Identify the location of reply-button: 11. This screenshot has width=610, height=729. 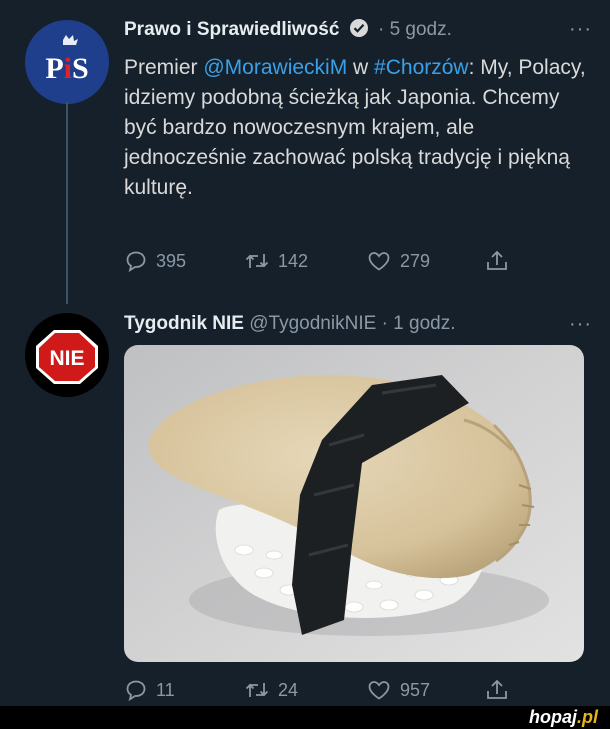
(184, 690).